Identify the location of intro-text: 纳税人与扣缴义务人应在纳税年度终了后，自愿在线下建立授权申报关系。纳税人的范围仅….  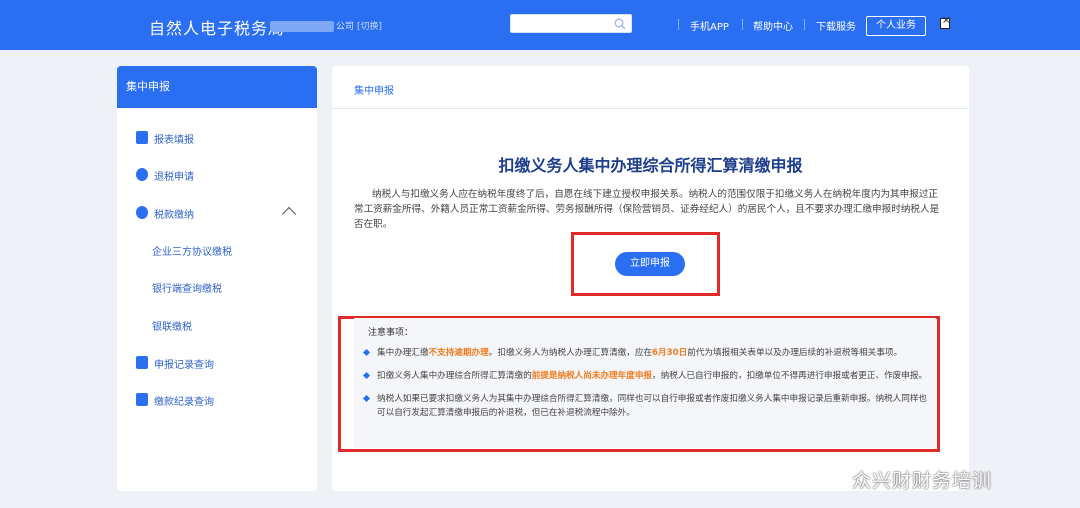
(647, 209).